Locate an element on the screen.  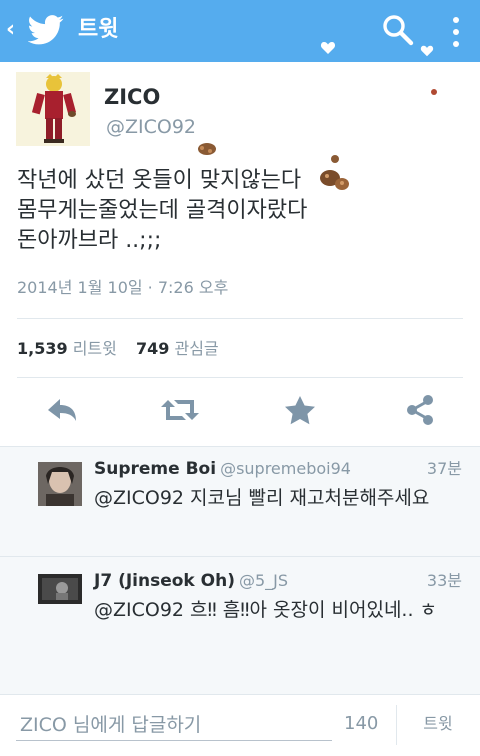
tweet-timestamp: 2014년 1월 10일 · 7:26 오후 is located at coordinates (123, 287).